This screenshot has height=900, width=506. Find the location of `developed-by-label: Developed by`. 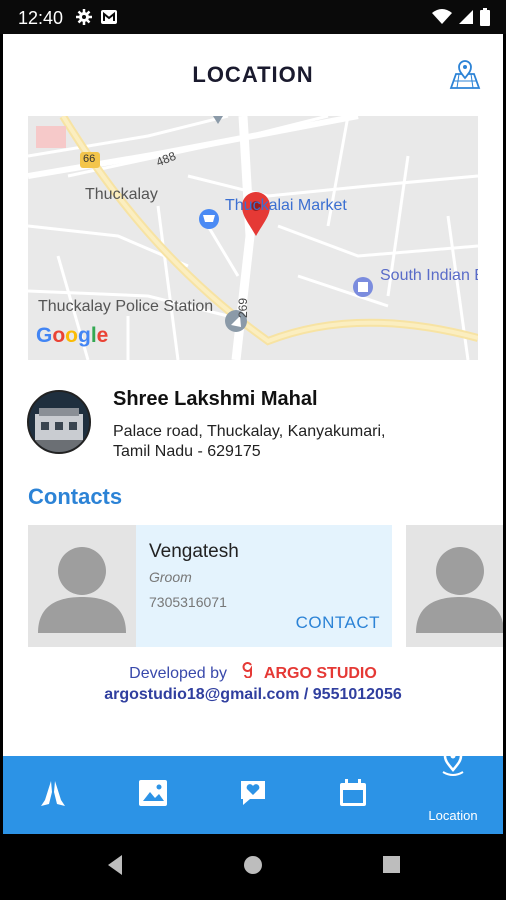

developed-by-label: Developed by is located at coordinates (178, 673).